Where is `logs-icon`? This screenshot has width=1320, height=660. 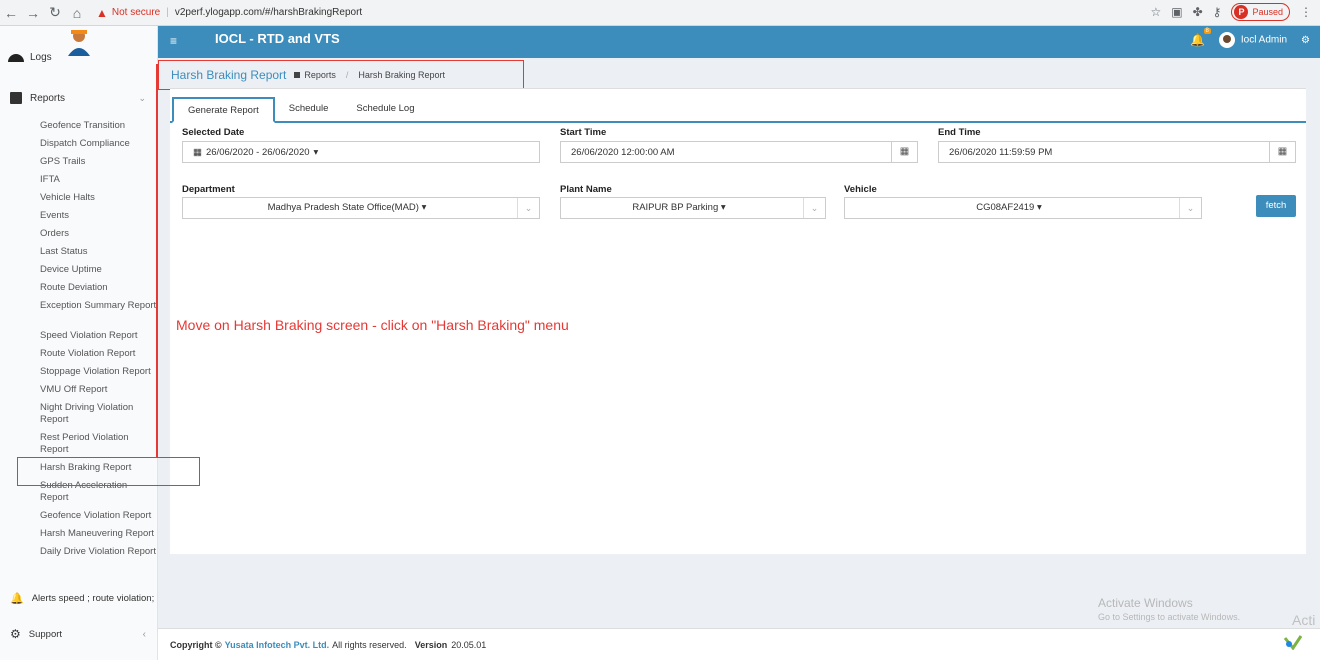 logs-icon is located at coordinates (16, 57).